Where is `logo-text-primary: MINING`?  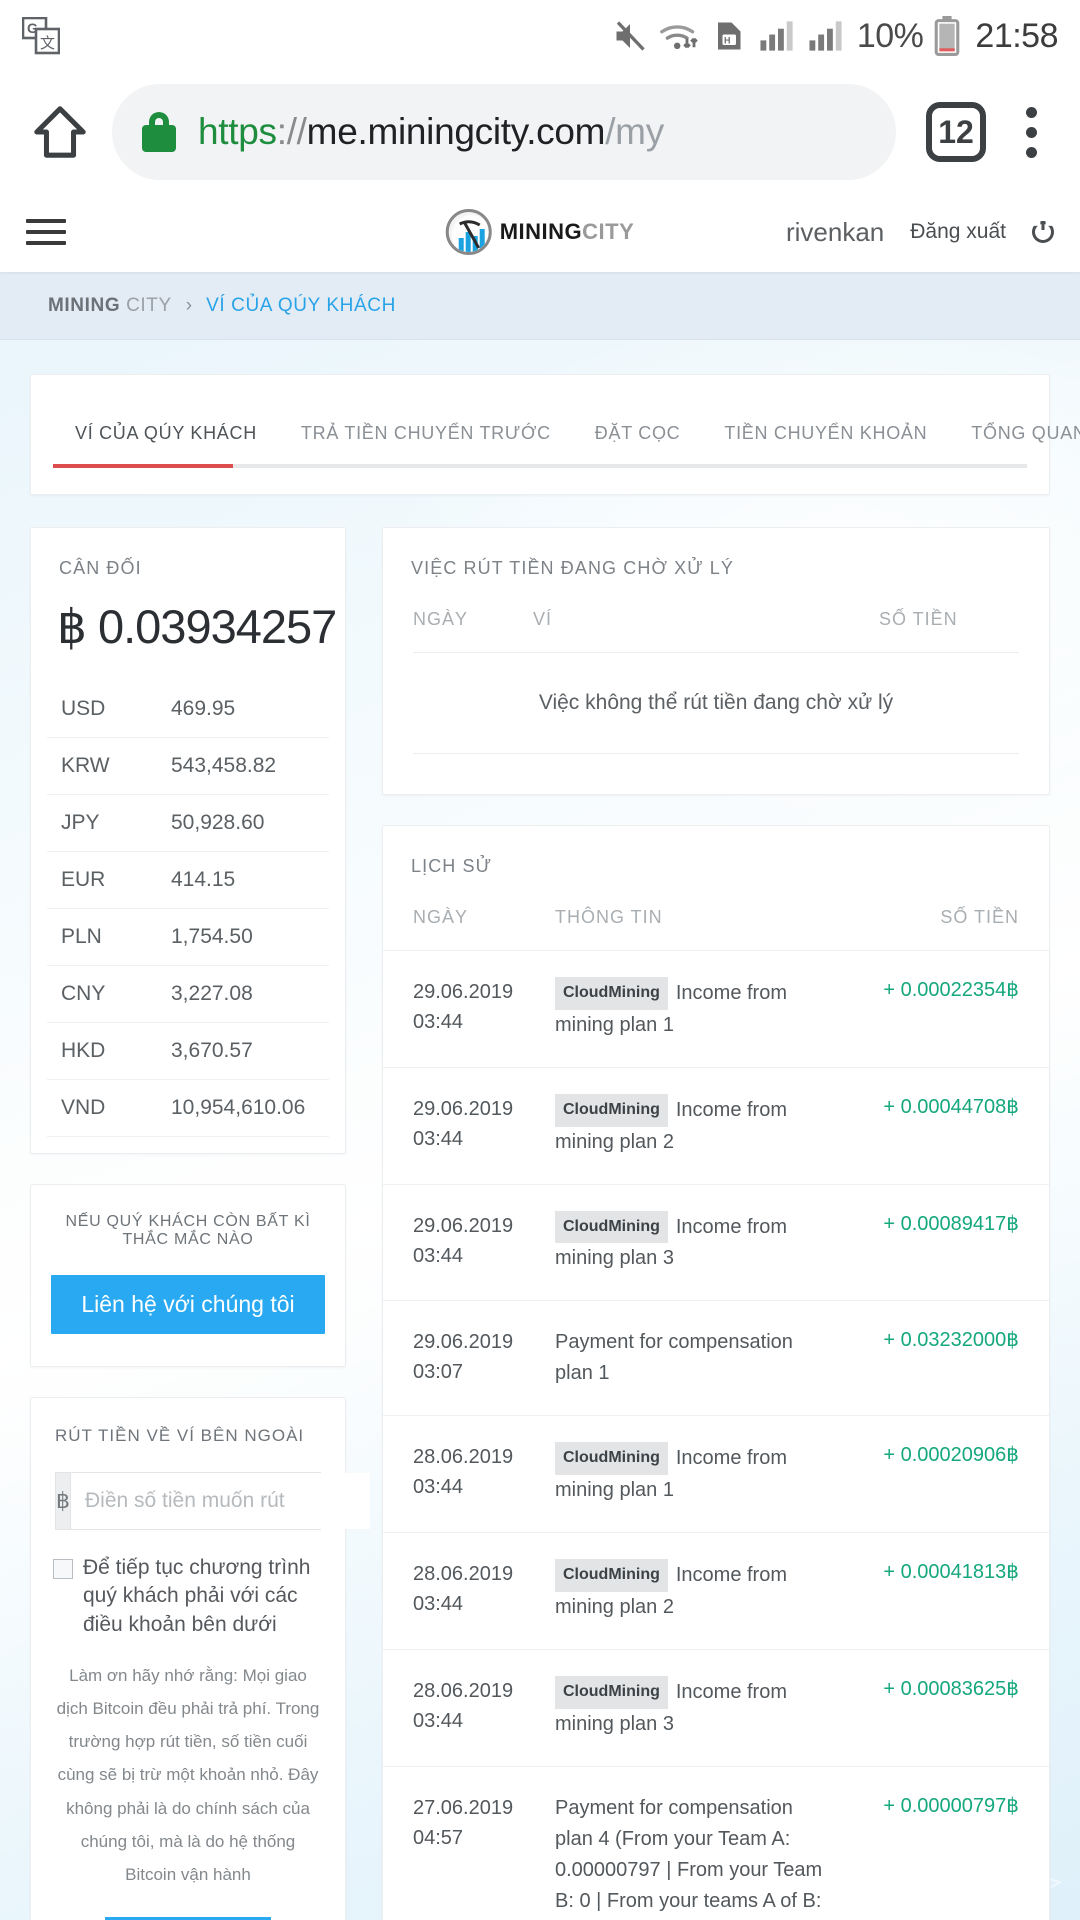 logo-text-primary: MINING is located at coordinates (541, 231).